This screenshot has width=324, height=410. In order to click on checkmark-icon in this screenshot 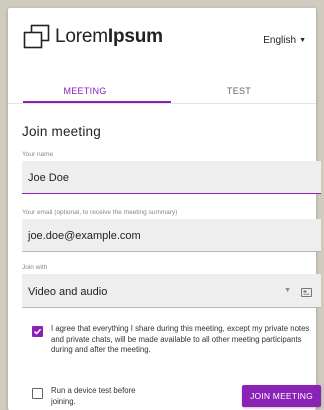, I will do `click(37, 331)`.